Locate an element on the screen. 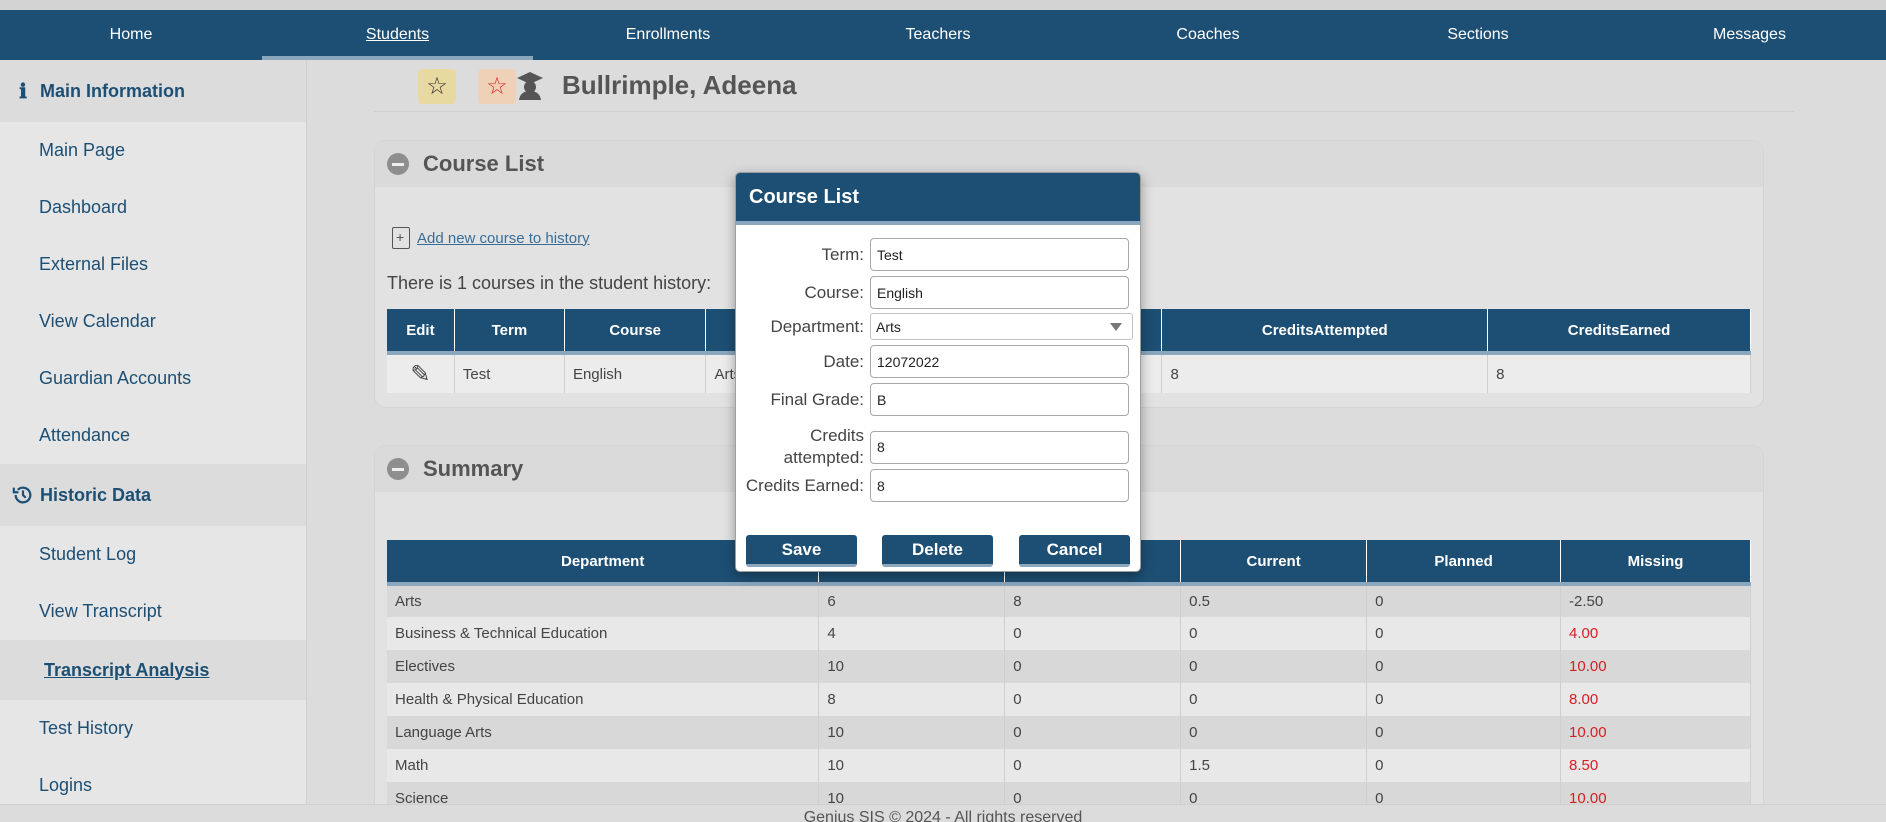 The width and height of the screenshot is (1886, 822). sidebar-item-view-transcript: View Transcript is located at coordinates (153, 611).